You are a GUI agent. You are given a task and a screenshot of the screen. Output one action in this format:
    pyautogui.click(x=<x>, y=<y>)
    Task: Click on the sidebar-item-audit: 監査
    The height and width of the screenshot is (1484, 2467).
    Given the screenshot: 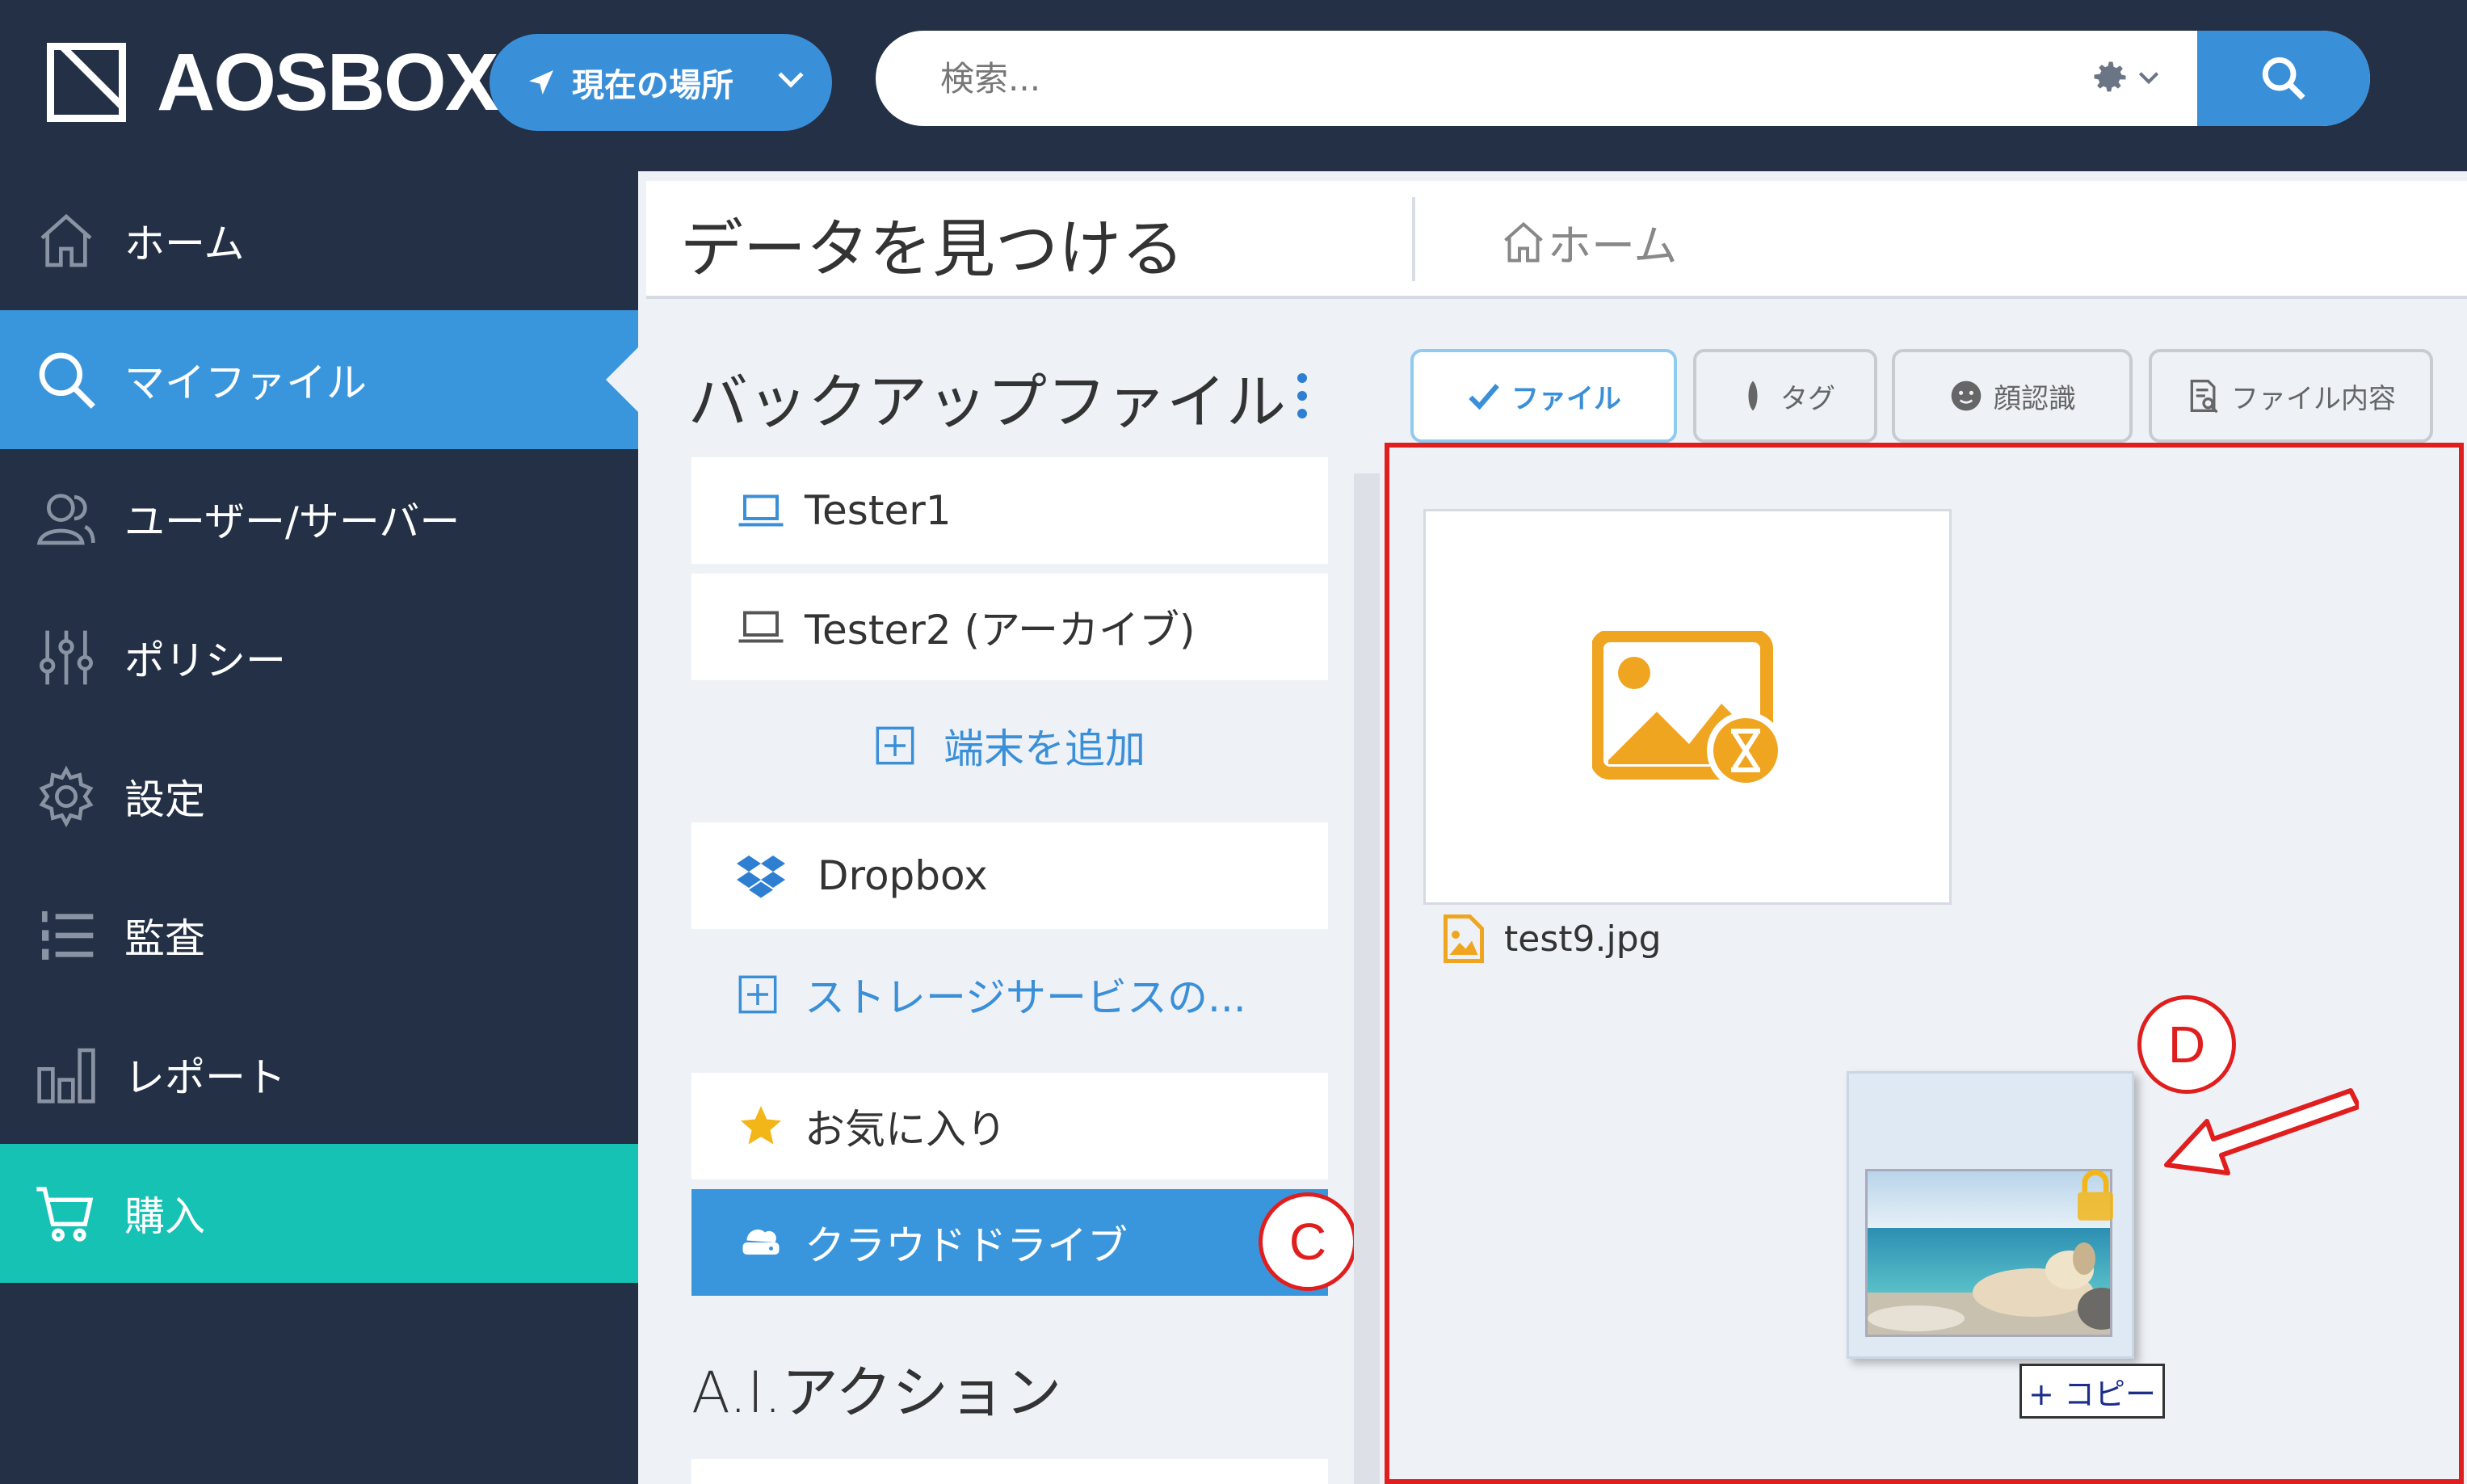 What is the action you would take?
    pyautogui.click(x=319, y=935)
    